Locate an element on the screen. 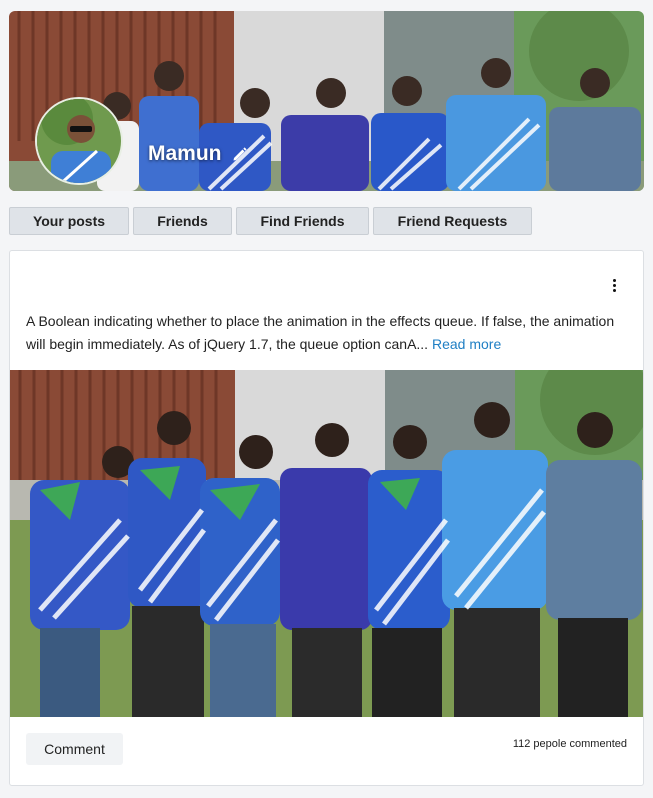 Image resolution: width=653 pixels, height=798 pixels. tab-friend-requests: Friend Requests is located at coordinates (452, 221).